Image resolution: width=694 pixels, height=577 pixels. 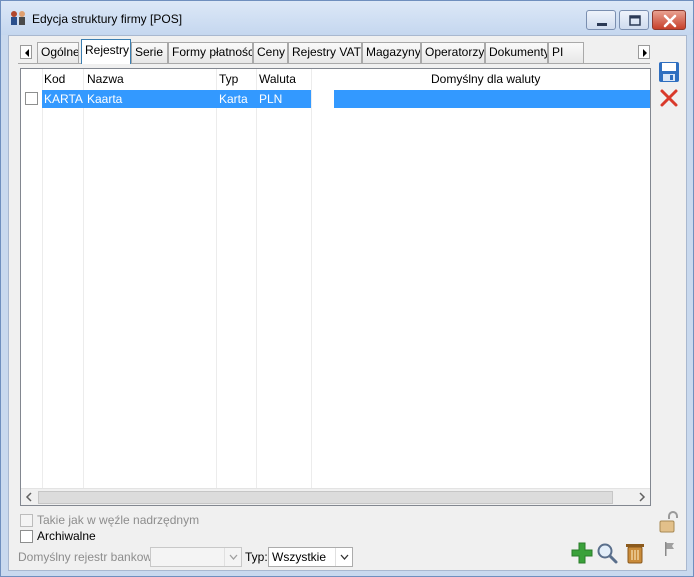 I want to click on company-structure-icon, so click(x=18, y=18).